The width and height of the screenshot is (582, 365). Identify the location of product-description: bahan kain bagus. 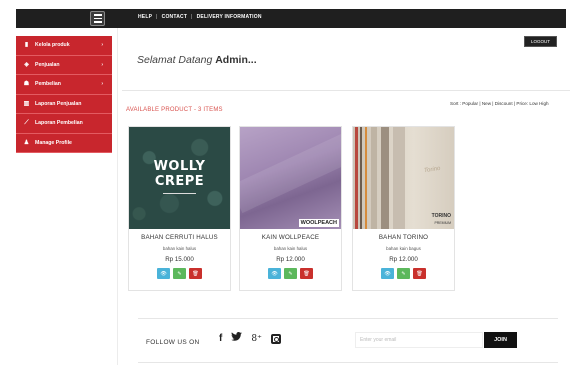
(403, 248).